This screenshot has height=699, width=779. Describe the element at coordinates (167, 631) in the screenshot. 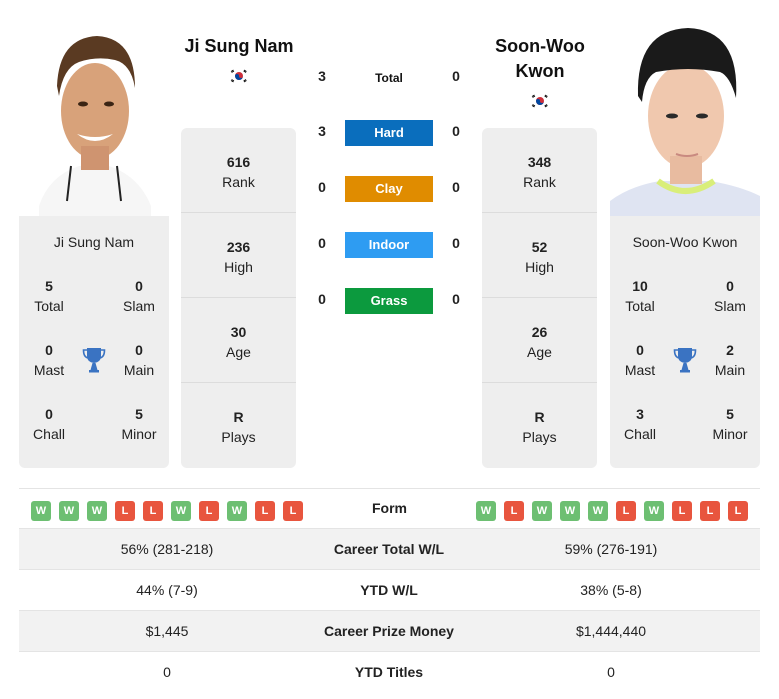

I see `comparison-p1-value: $1,445` at that location.